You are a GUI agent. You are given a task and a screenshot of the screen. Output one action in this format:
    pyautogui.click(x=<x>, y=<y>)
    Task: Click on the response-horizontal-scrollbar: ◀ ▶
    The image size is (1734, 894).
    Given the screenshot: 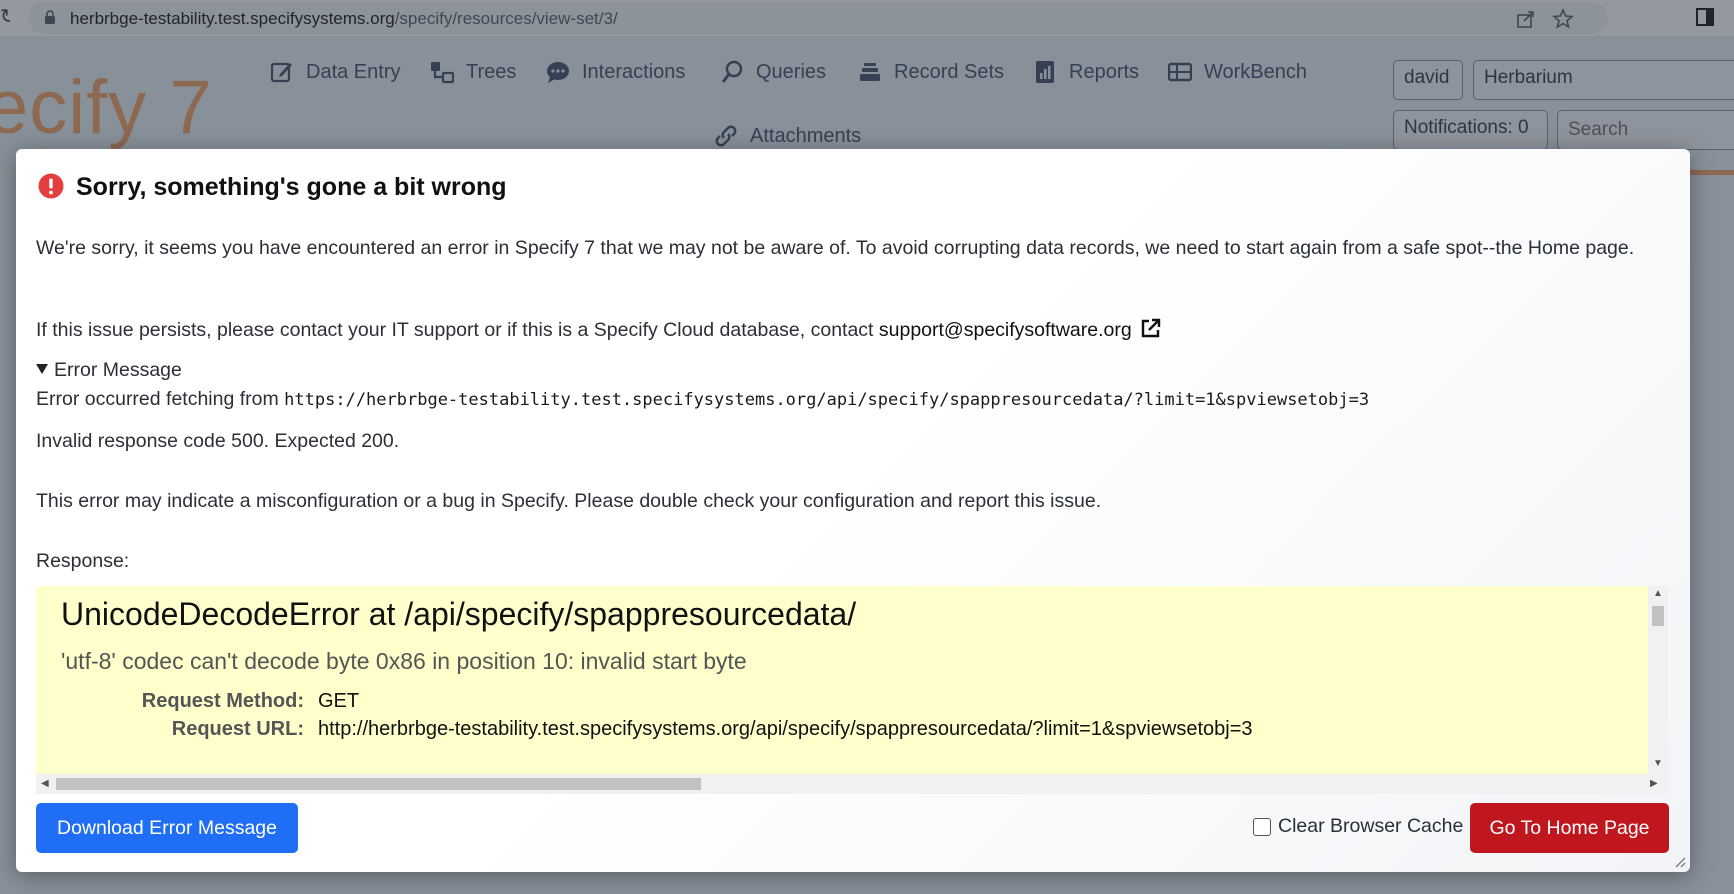 What is the action you would take?
    pyautogui.click(x=852, y=784)
    